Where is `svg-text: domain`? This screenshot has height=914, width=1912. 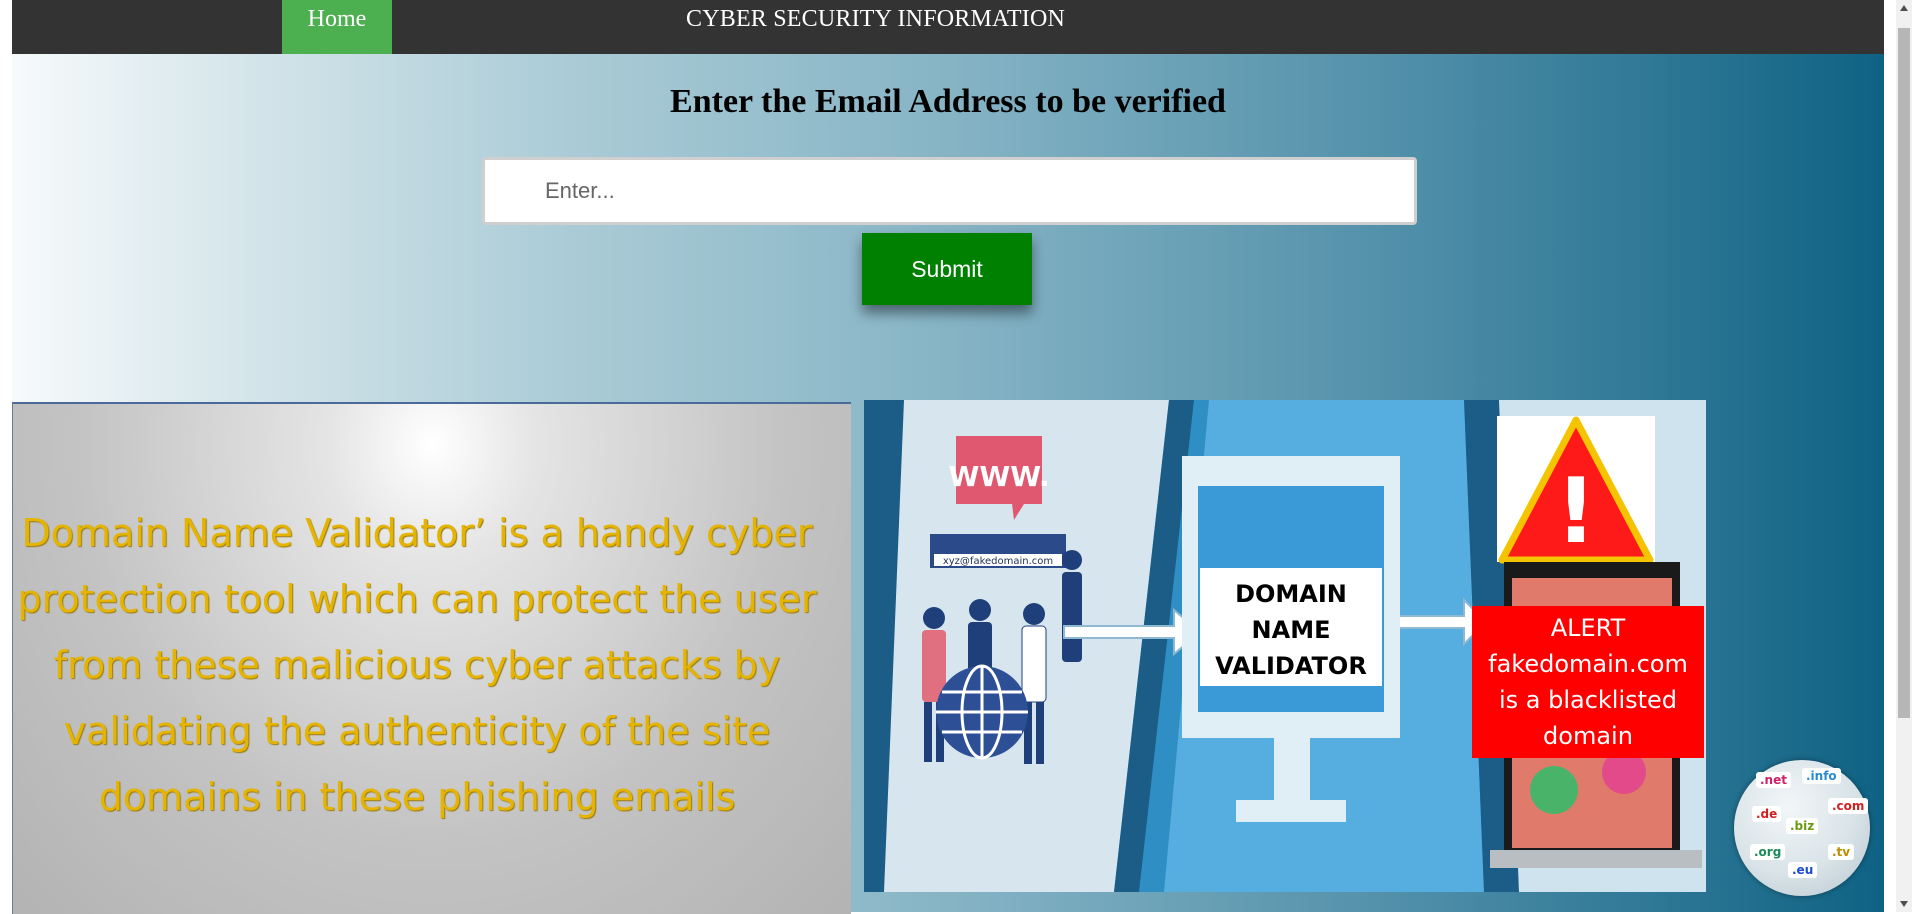
svg-text: domain is located at coordinates (1588, 736).